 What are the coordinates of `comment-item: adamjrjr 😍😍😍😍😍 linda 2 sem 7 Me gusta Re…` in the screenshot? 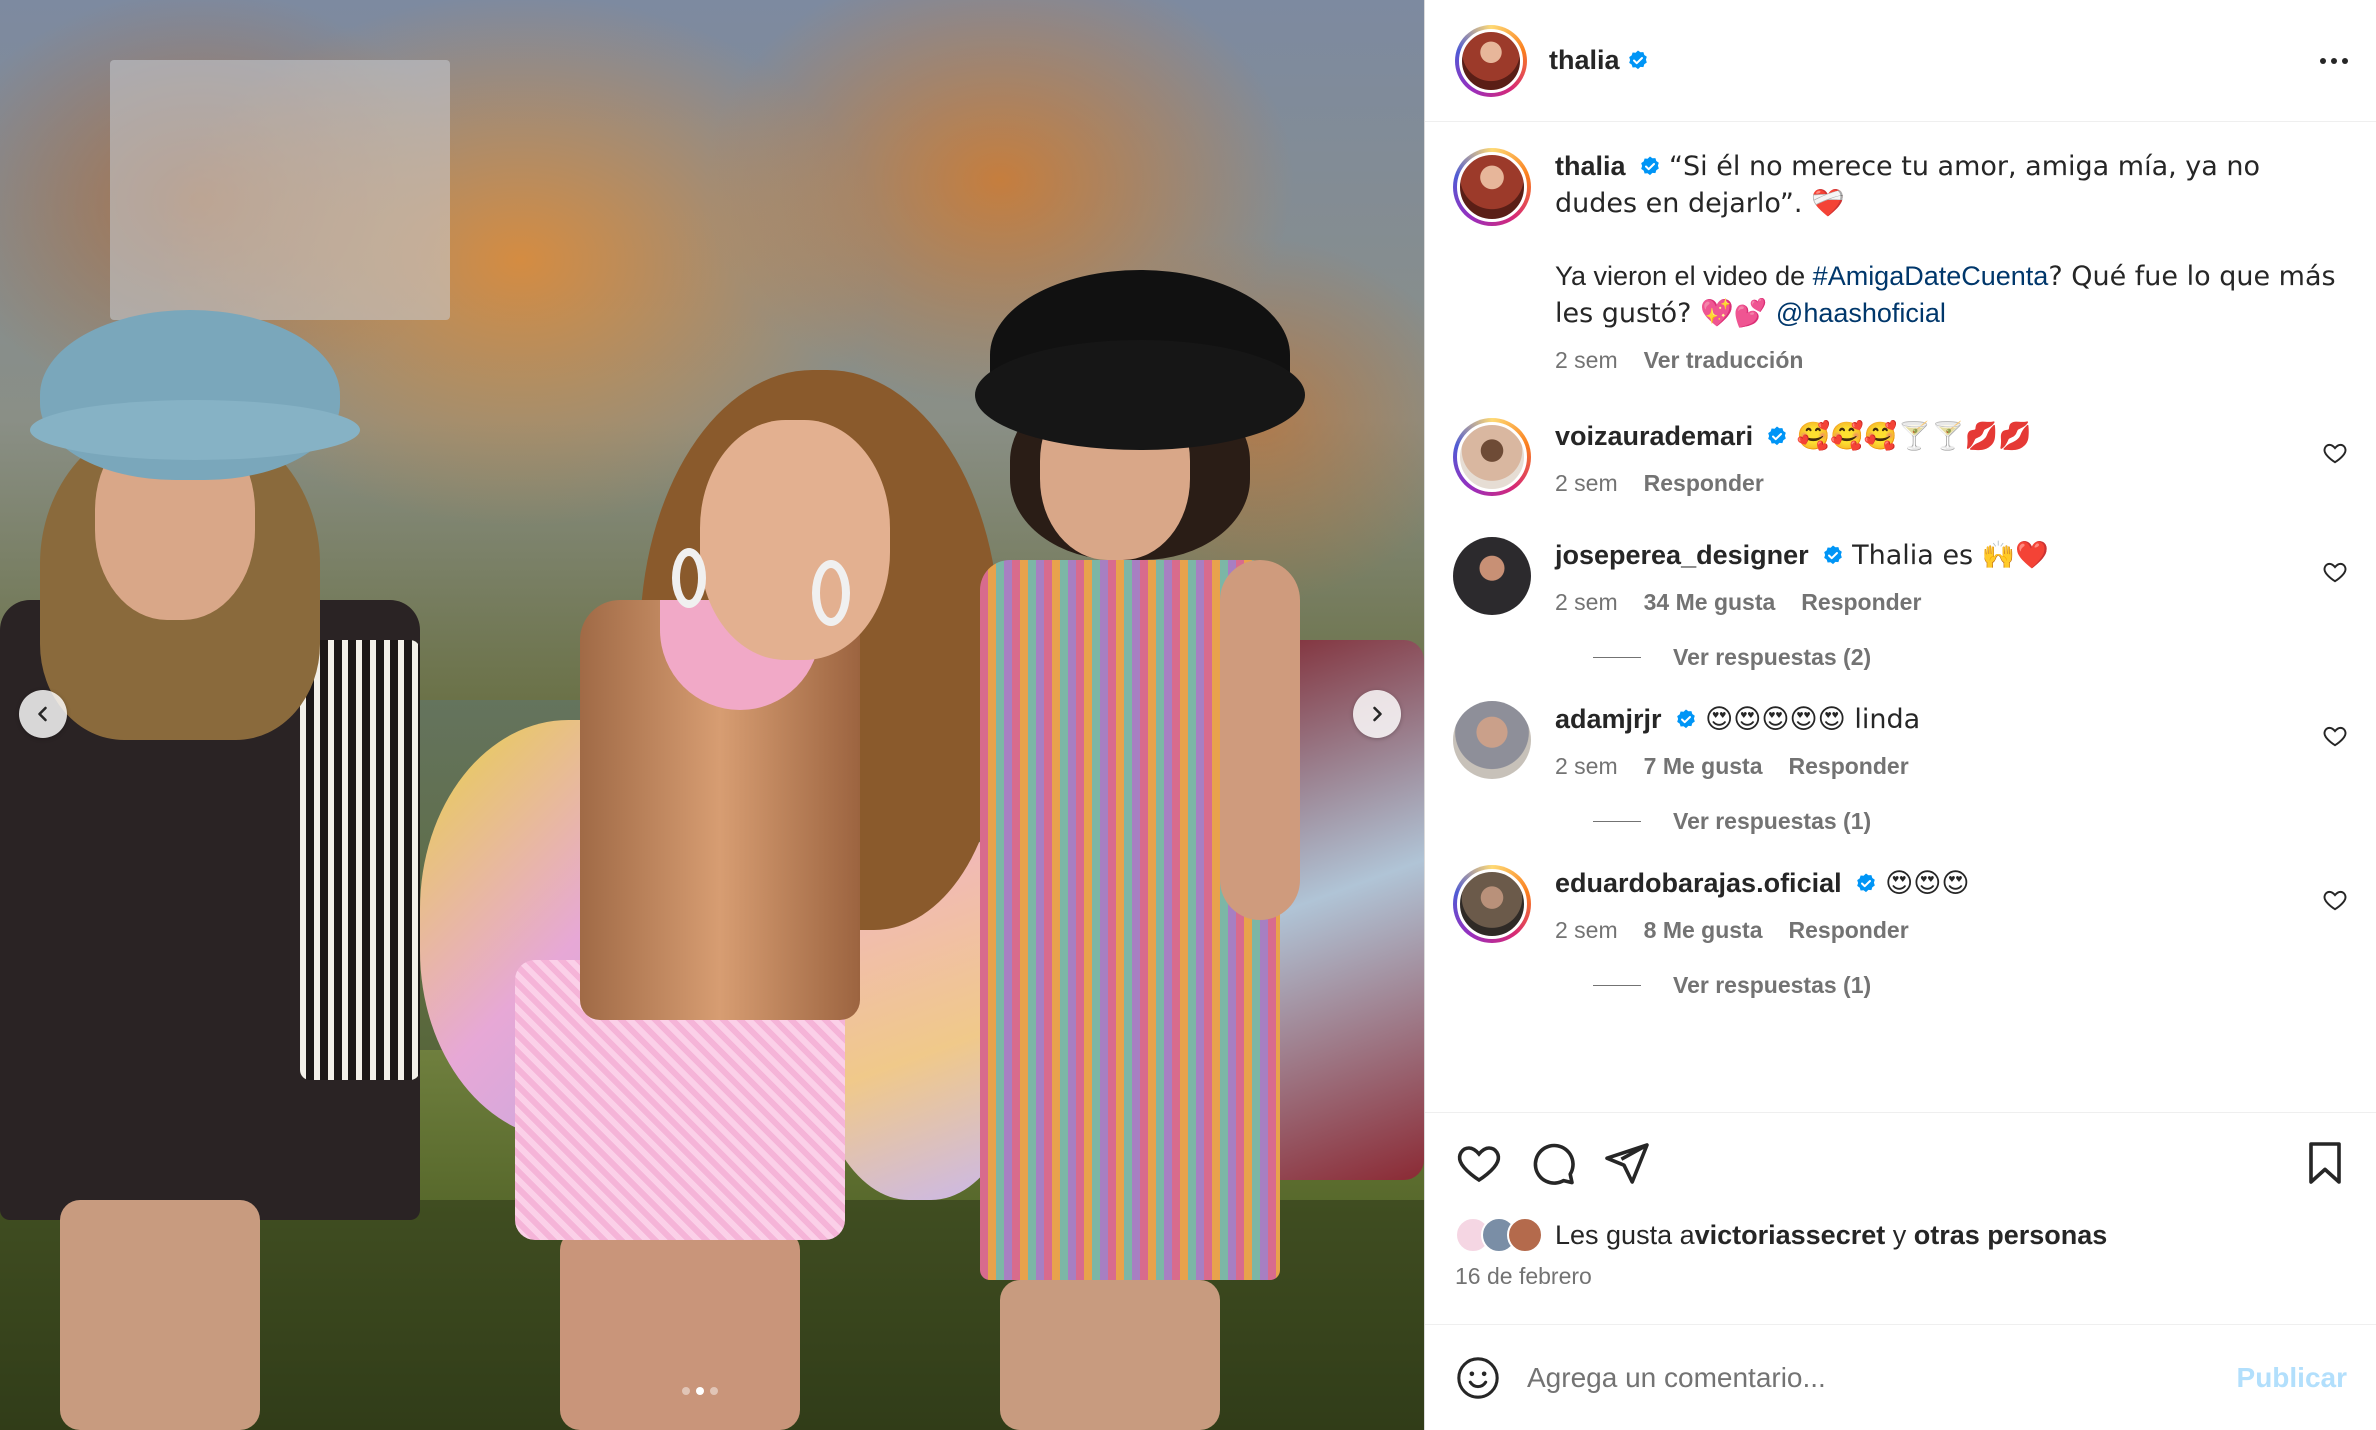 It's located at (1900, 742).